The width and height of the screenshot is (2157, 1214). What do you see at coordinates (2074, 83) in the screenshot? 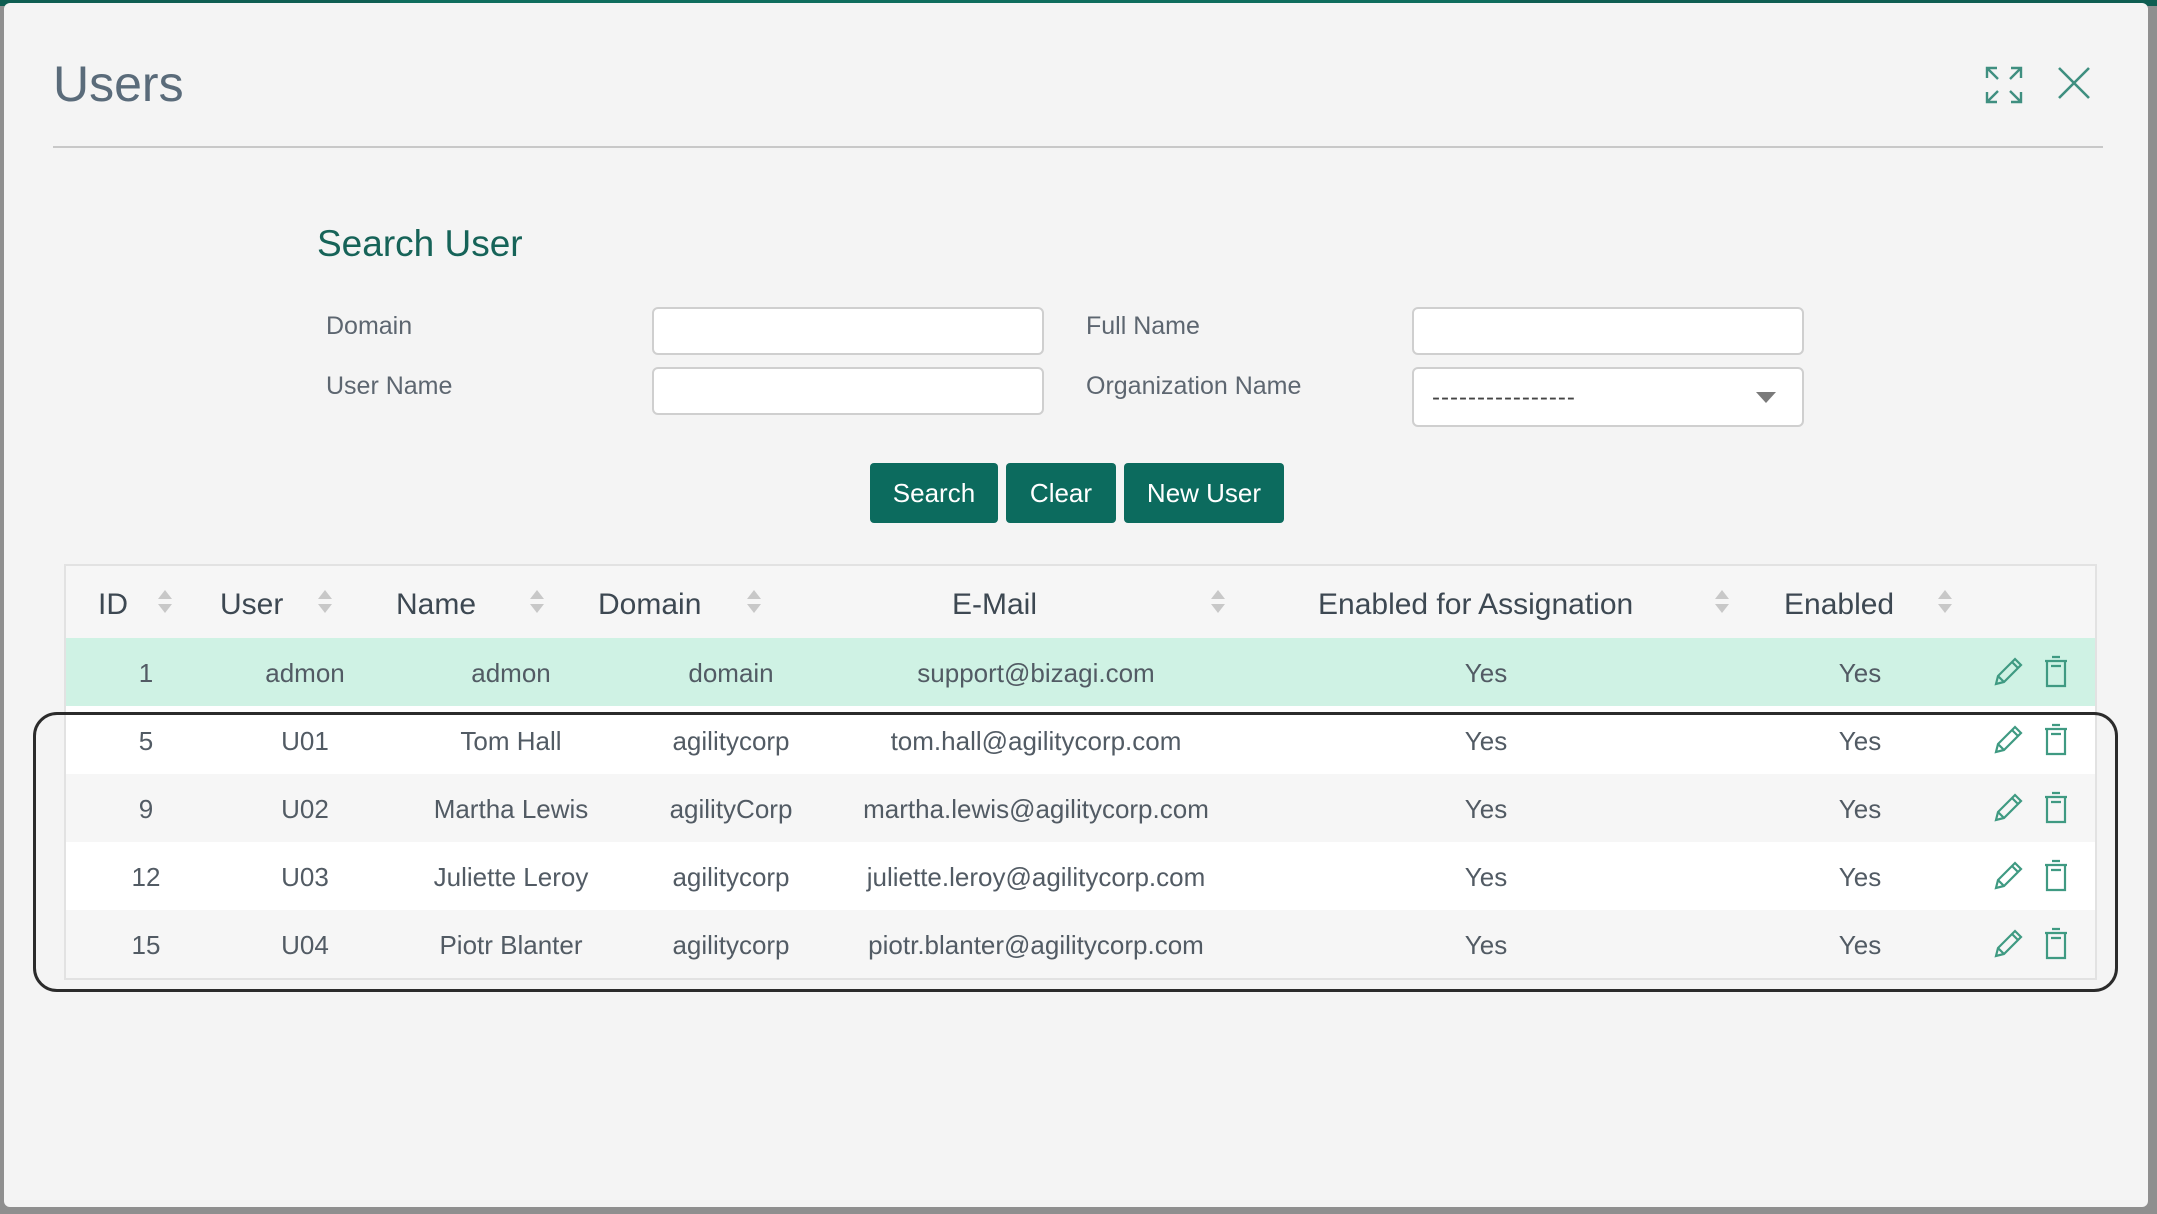
I see `close-icon` at bounding box center [2074, 83].